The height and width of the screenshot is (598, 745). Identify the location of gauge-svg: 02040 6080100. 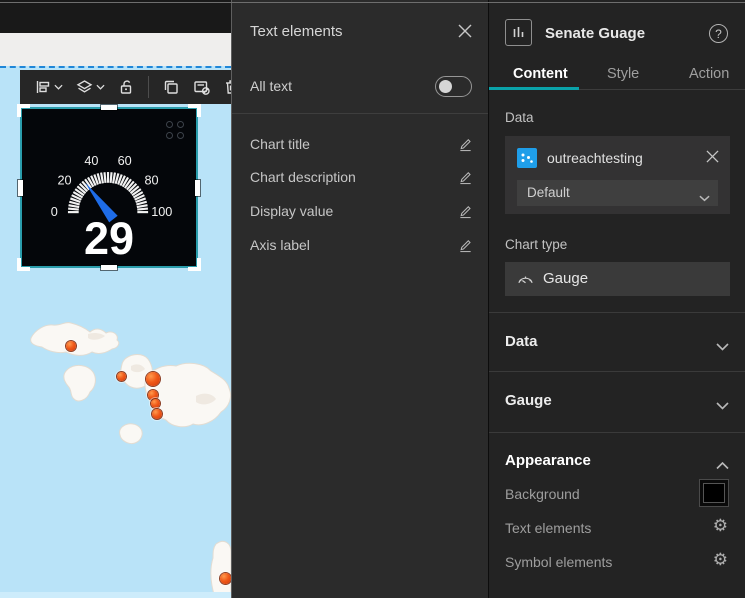
(111, 188).